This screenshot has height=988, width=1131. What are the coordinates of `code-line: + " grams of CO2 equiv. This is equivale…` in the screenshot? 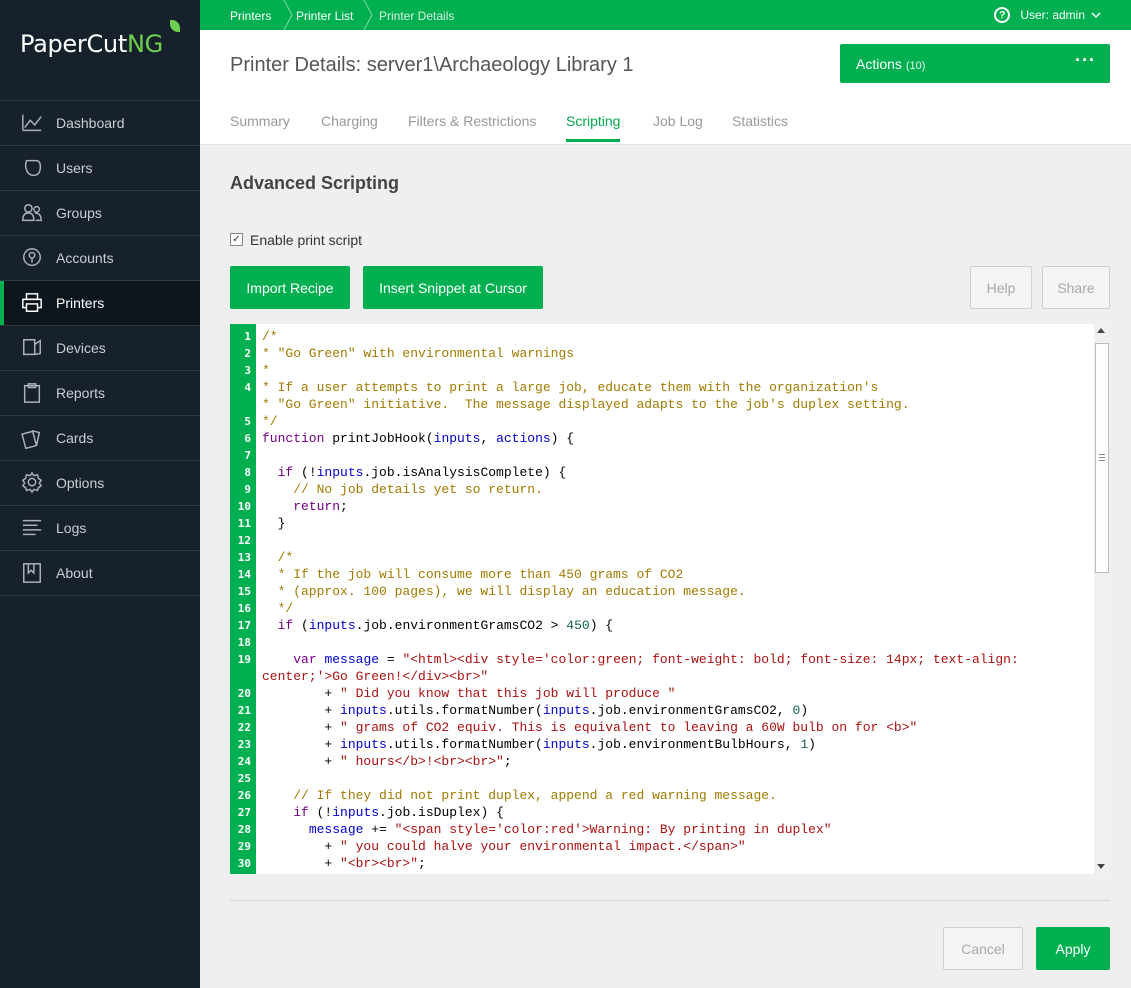 It's located at (677, 727).